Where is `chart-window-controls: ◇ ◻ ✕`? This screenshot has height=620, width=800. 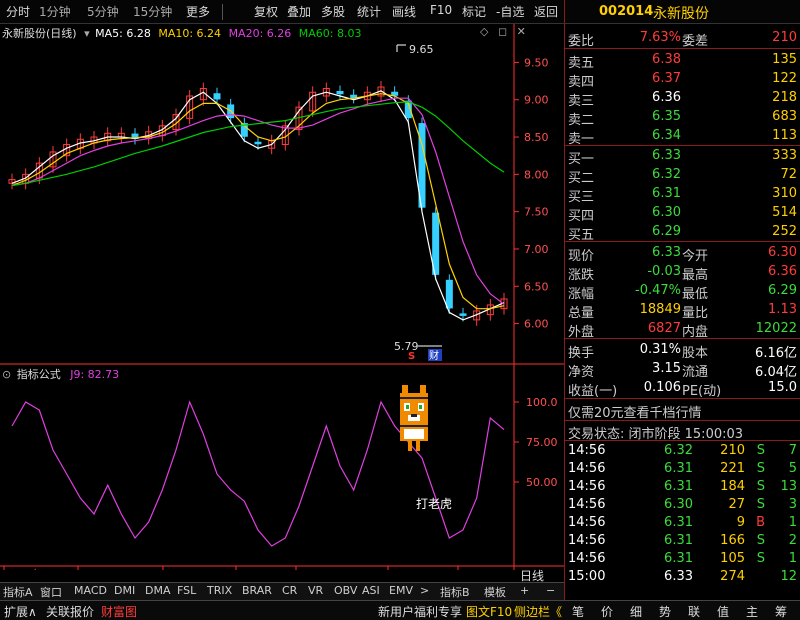 chart-window-controls: ◇ ◻ ✕ is located at coordinates (503, 31).